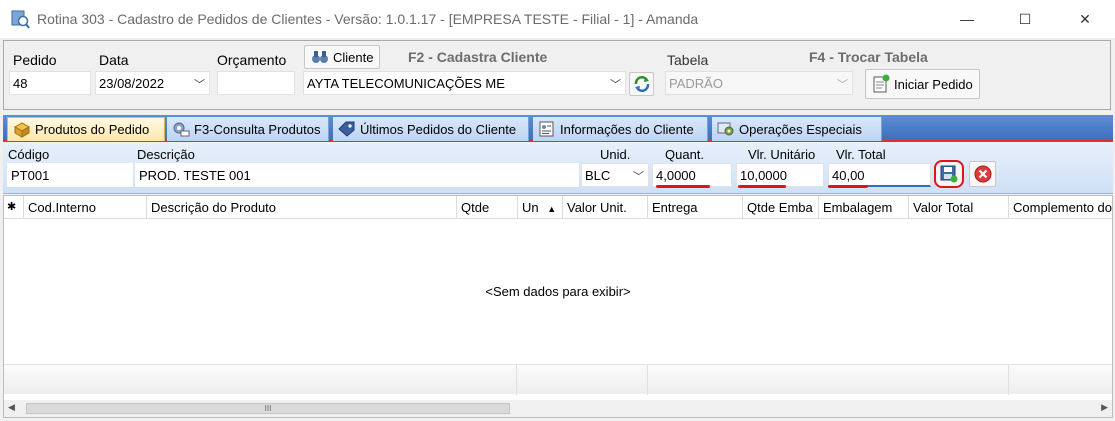 The width and height of the screenshot is (1115, 421). I want to click on tab-label: Últimos Pedidos do Cliente, so click(438, 129).